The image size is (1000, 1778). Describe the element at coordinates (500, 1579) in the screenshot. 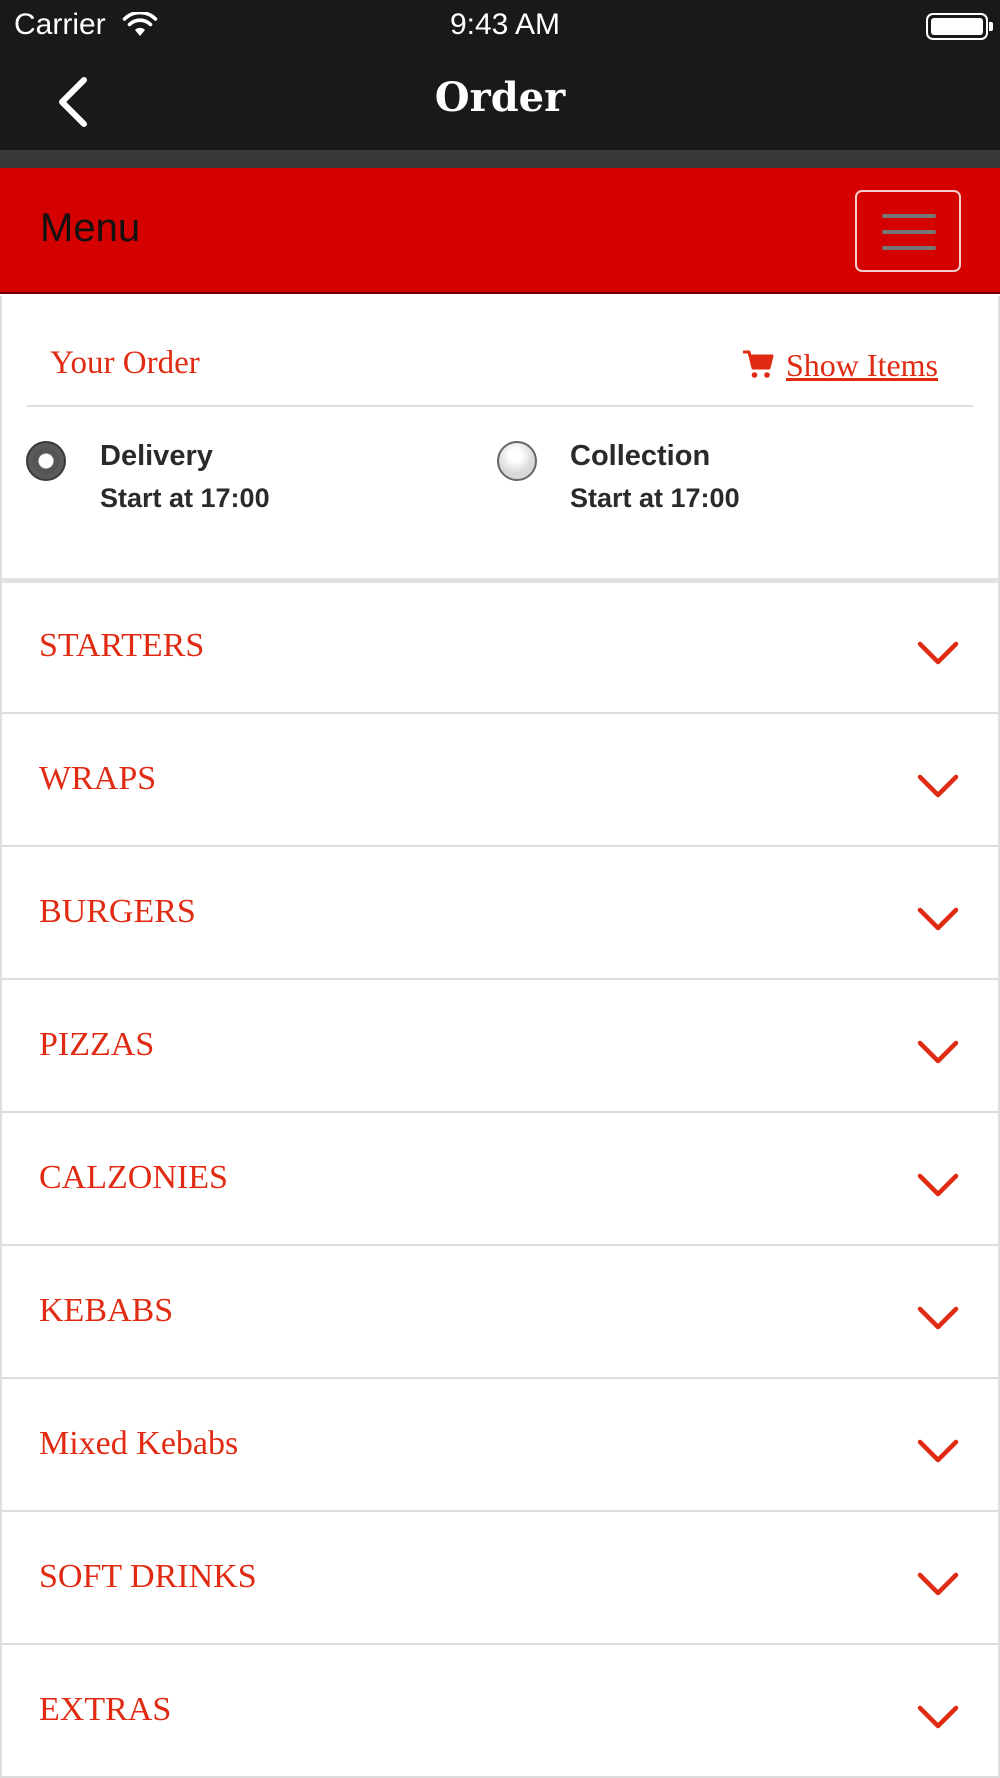

I see `category-soft-drinks: SOFT DRINKS` at that location.